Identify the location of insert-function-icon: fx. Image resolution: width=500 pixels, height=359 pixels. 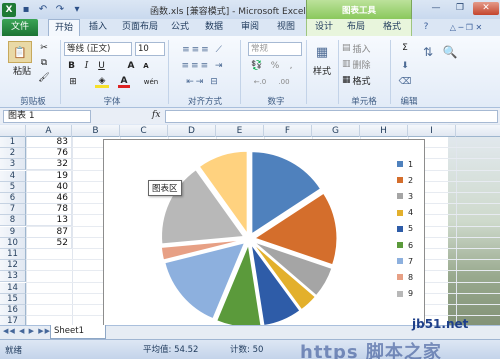
(156, 115).